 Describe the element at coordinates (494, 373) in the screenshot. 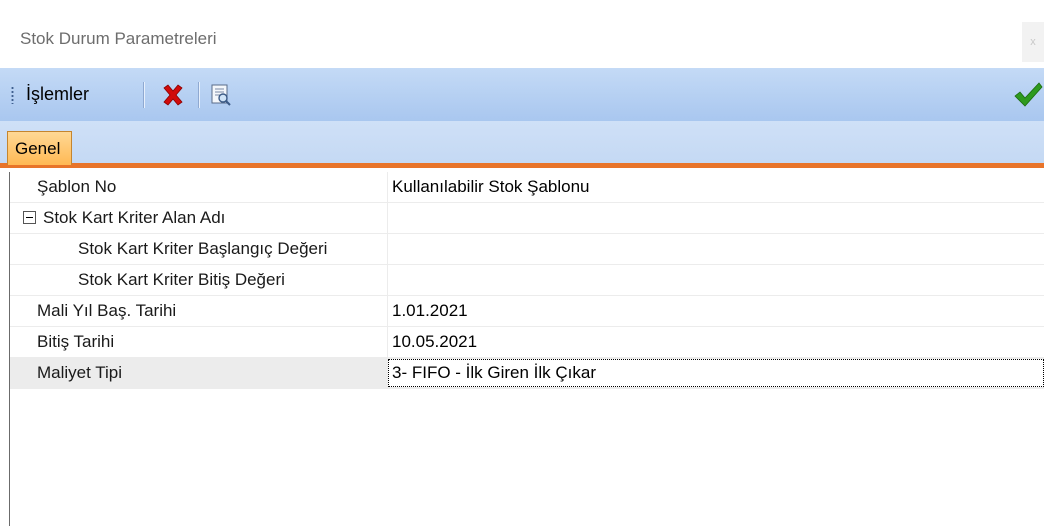

I see `row-value: 3- FIFO - İlk Giren İlk Çıkar` at that location.